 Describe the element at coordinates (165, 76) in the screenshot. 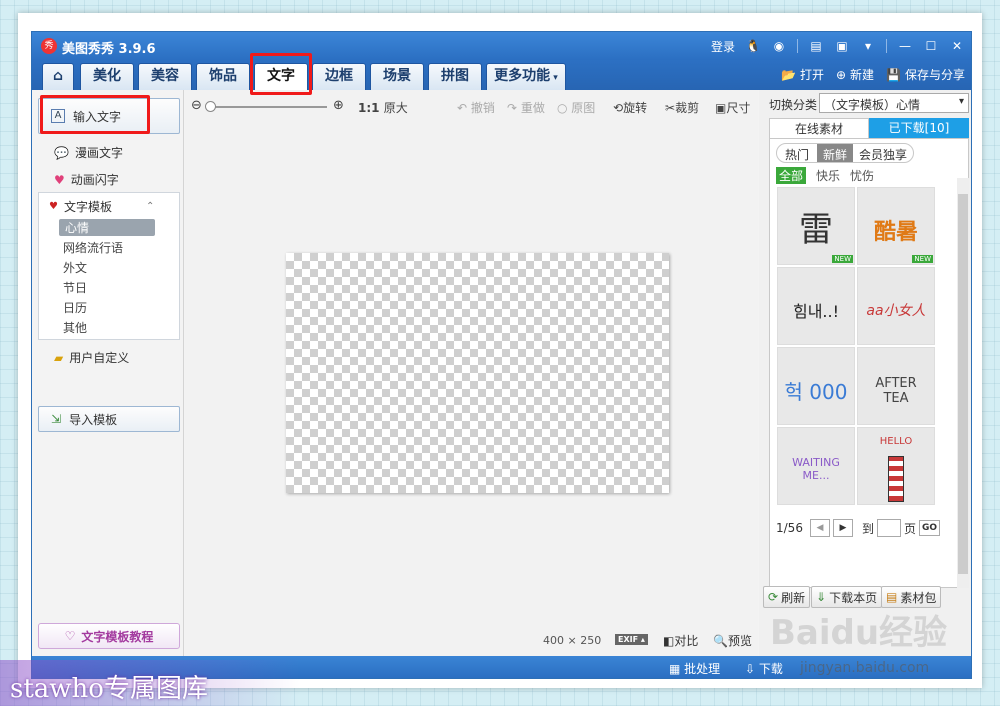

I see `tab-beauty: 美容` at that location.